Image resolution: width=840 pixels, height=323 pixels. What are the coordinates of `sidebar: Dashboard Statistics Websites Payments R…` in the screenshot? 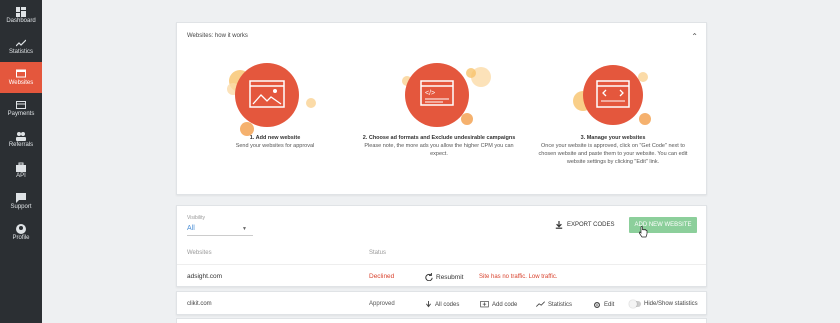 It's located at (21, 161).